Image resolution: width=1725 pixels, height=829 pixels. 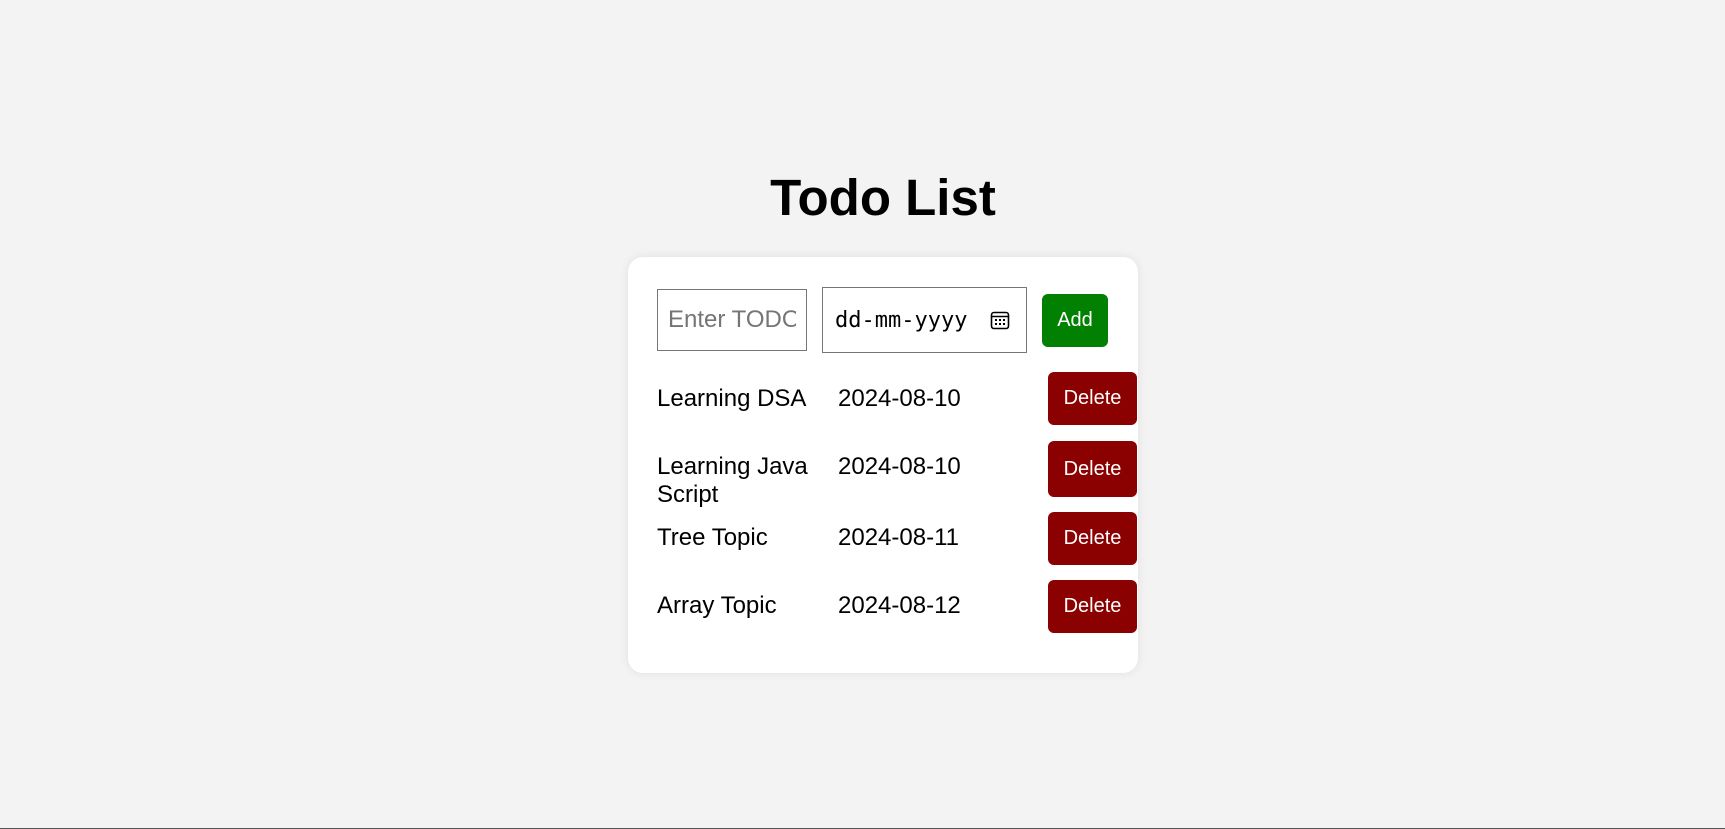 I want to click on add-button: Add, so click(x=1075, y=320).